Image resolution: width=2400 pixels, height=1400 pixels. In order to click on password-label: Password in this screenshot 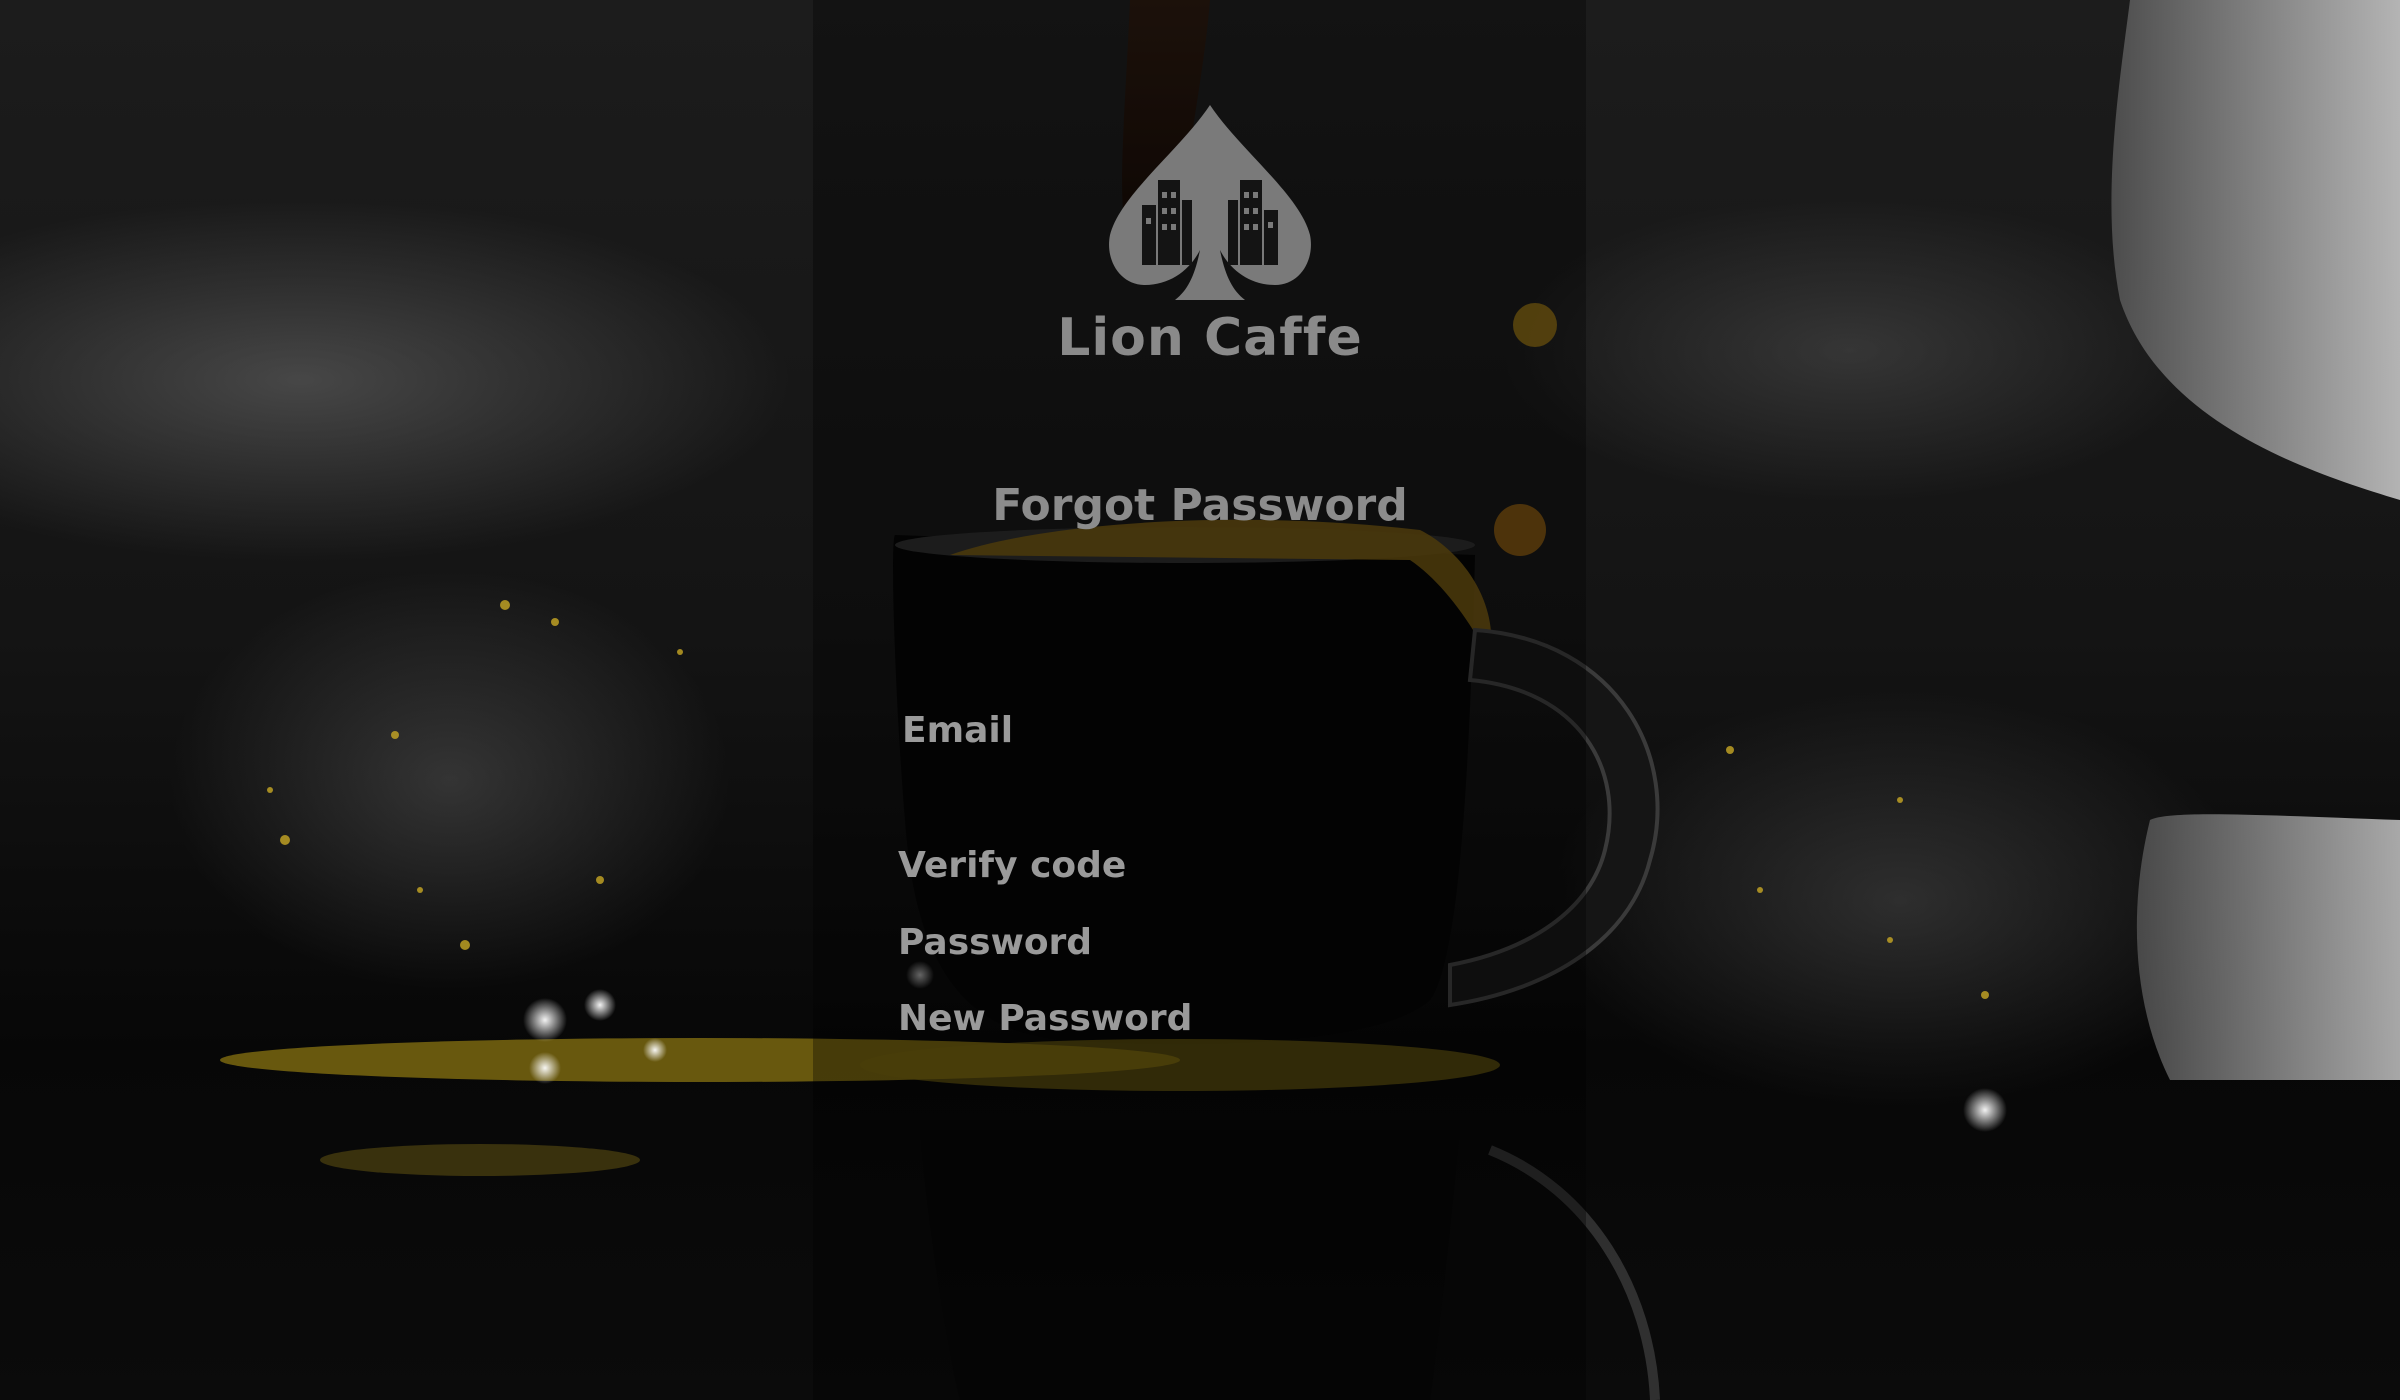, I will do `click(995, 942)`.